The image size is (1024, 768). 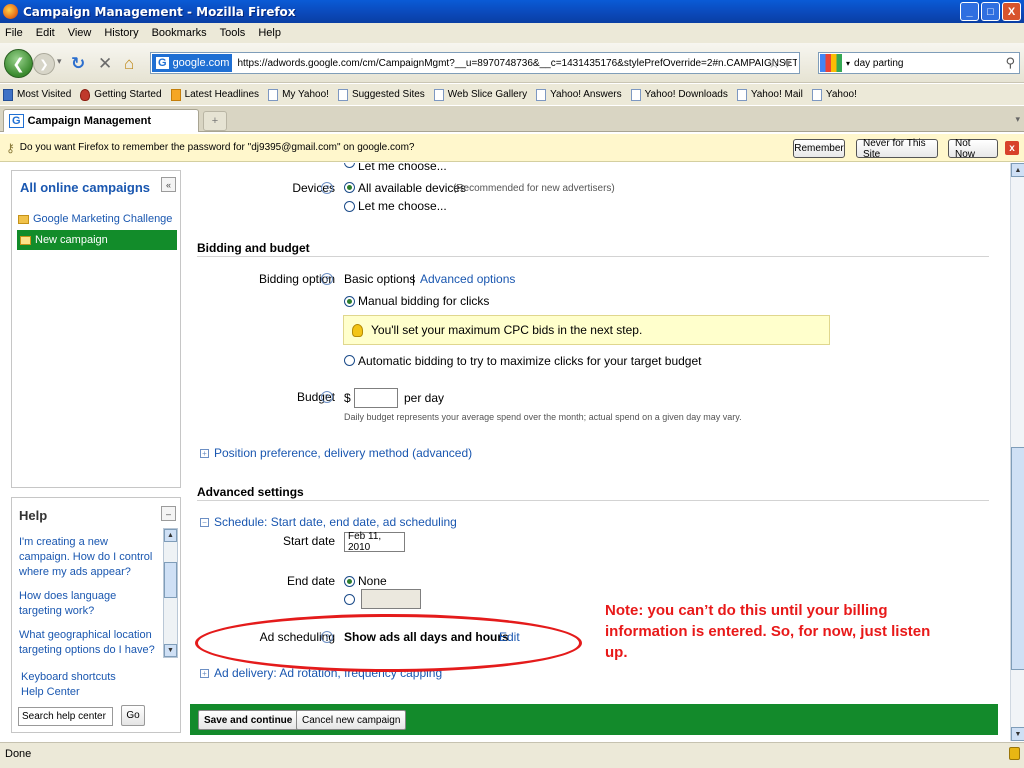 What do you see at coordinates (78, 64) in the screenshot?
I see `reload-icon: ↻` at bounding box center [78, 64].